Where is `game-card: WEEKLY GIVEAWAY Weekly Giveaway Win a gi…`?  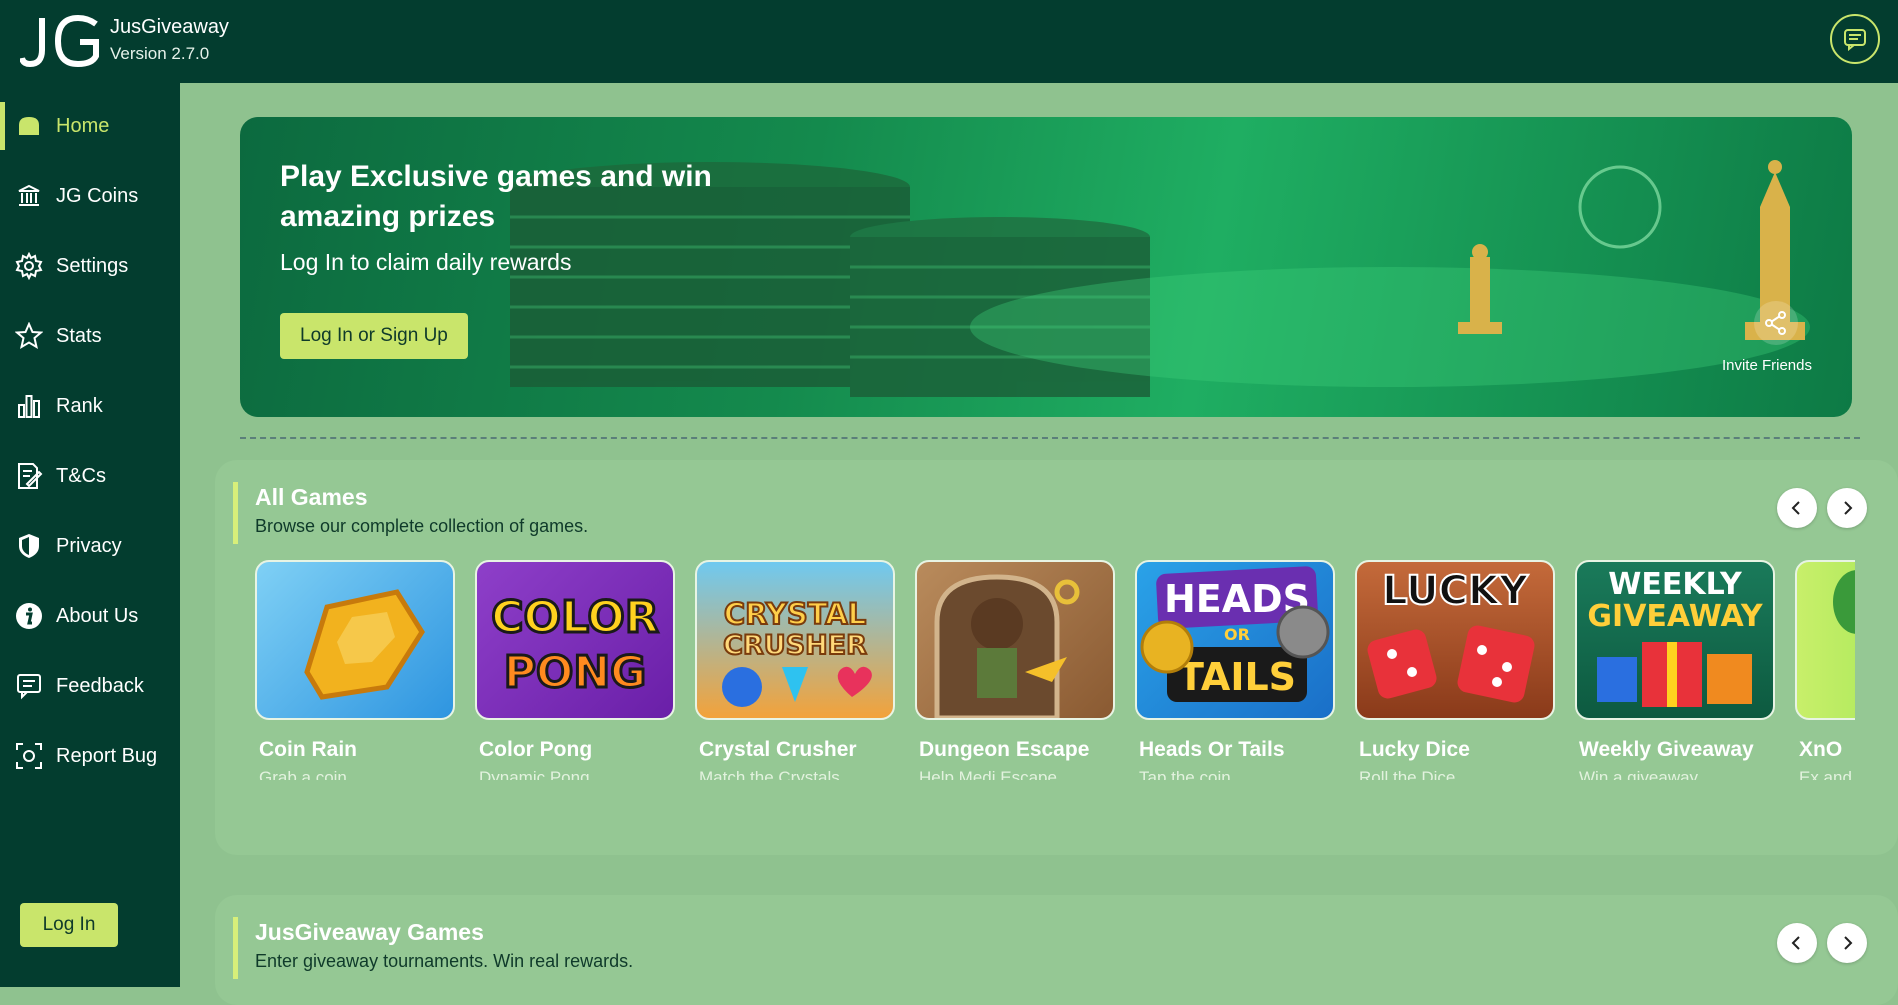 game-card: WEEKLY GIVEAWAY Weekly Giveaway Win a gi… is located at coordinates (1675, 670).